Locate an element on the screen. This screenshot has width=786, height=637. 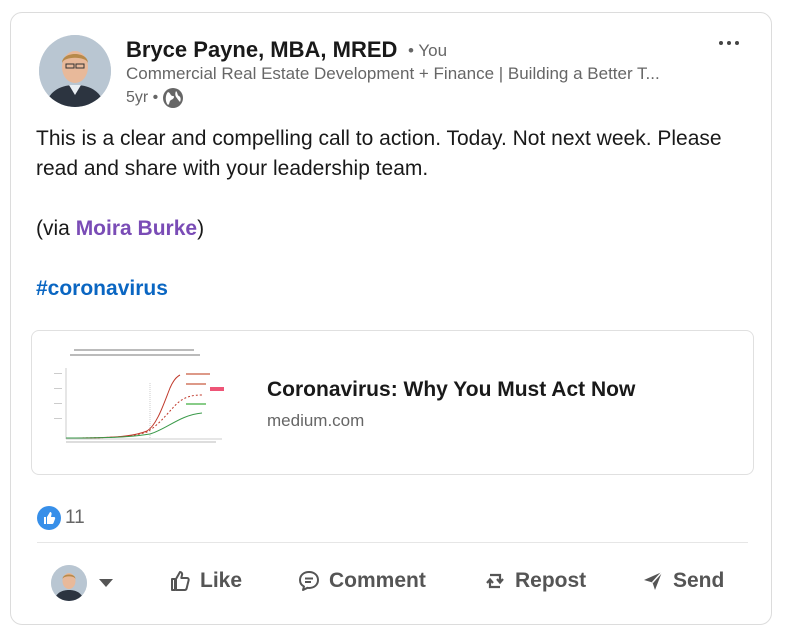
author-name: Bryce Payne, MBA, MRED is located at coordinates (261, 50).